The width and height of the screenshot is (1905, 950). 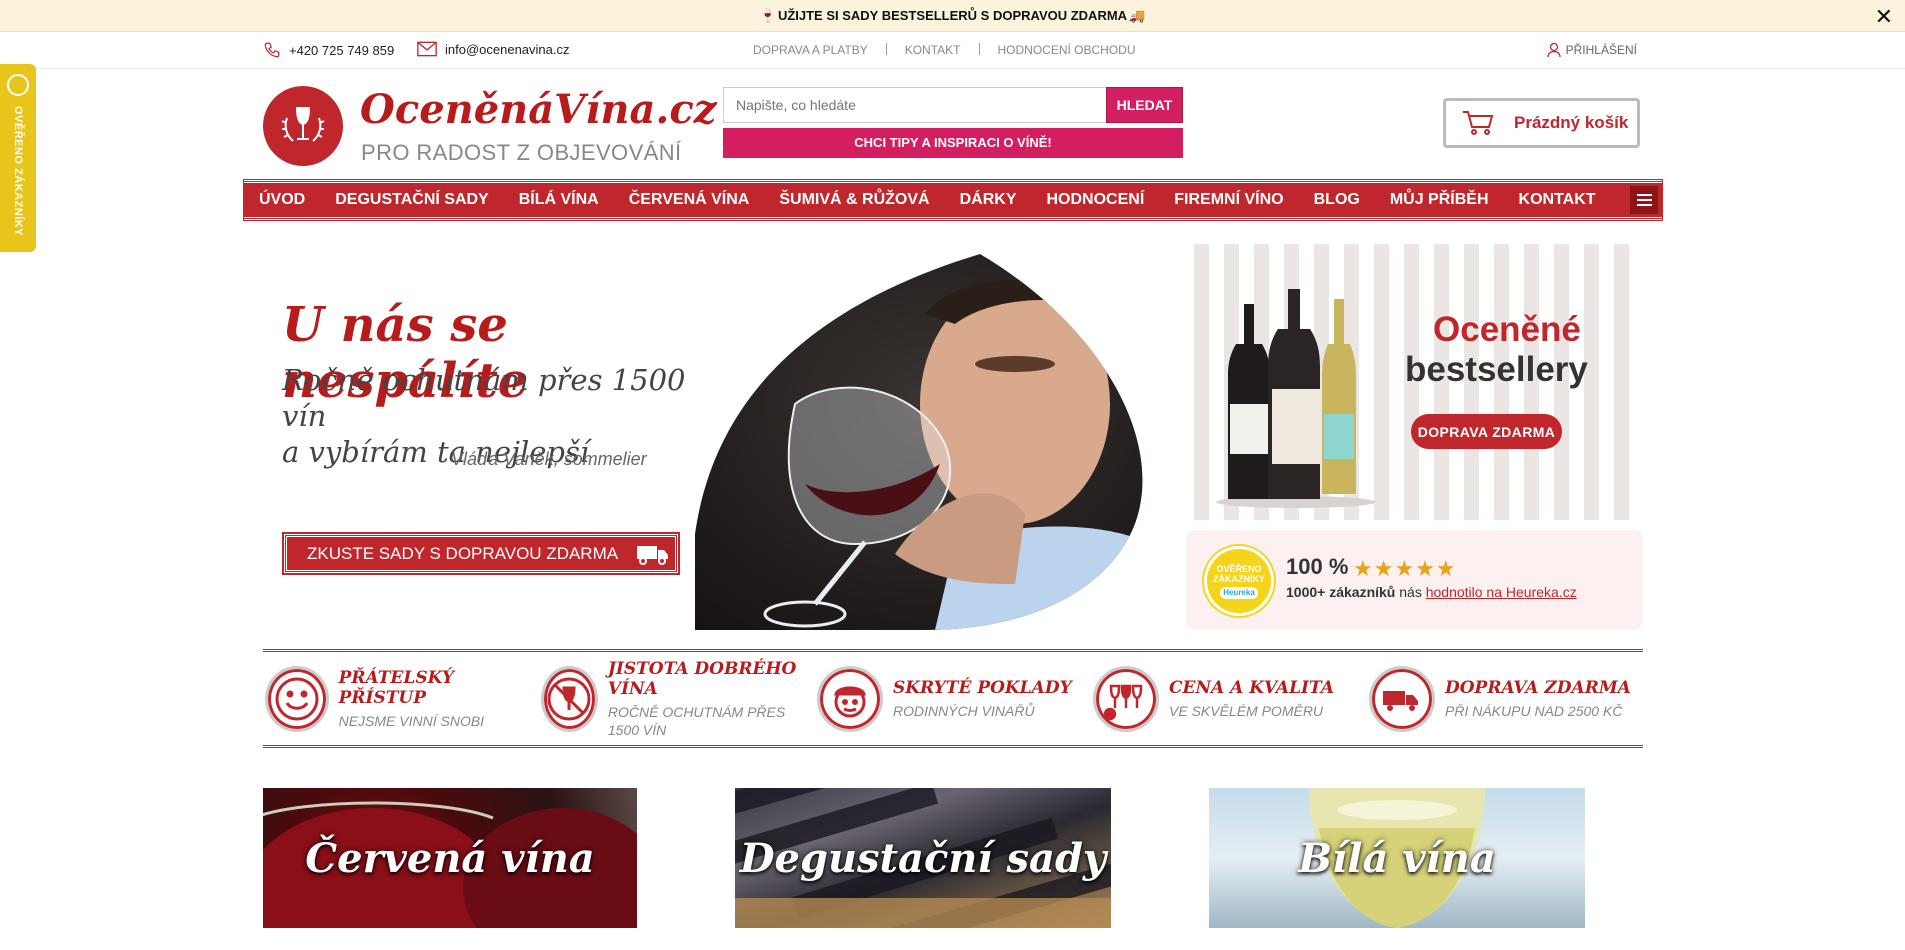 What do you see at coordinates (1557, 200) in the screenshot?
I see `menu-item-contact: KONTAKT` at bounding box center [1557, 200].